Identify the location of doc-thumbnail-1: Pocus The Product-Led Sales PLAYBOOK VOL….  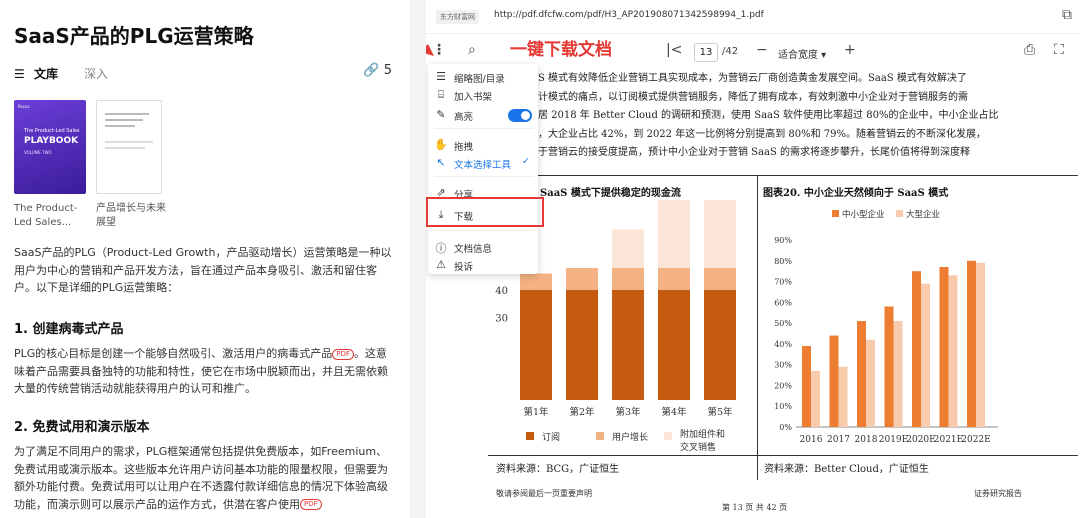
(50, 147).